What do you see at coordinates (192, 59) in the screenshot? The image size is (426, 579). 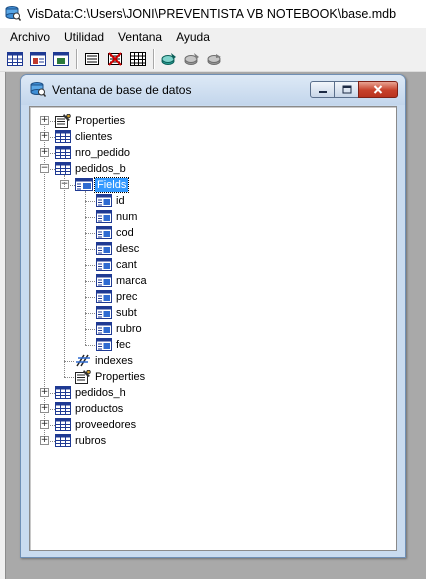 I see `commit-icon` at bounding box center [192, 59].